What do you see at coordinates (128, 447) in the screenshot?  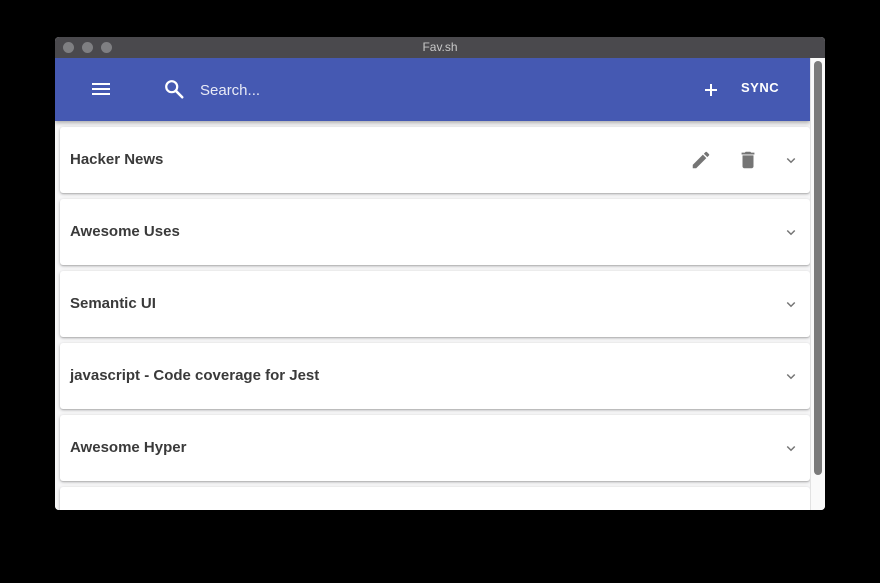 I see `bookmark-title: Awesome Hyper` at bounding box center [128, 447].